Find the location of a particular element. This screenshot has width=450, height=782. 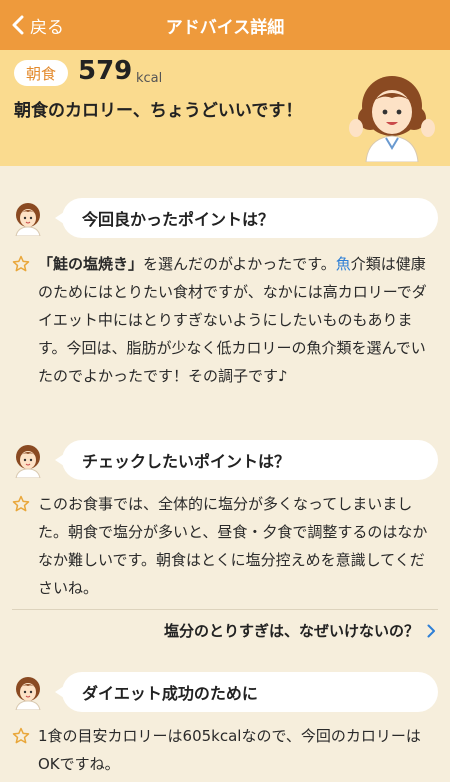

salt-info-link: 塩分のとりすぎは、なぜいけないの？ is located at coordinates (300, 630).